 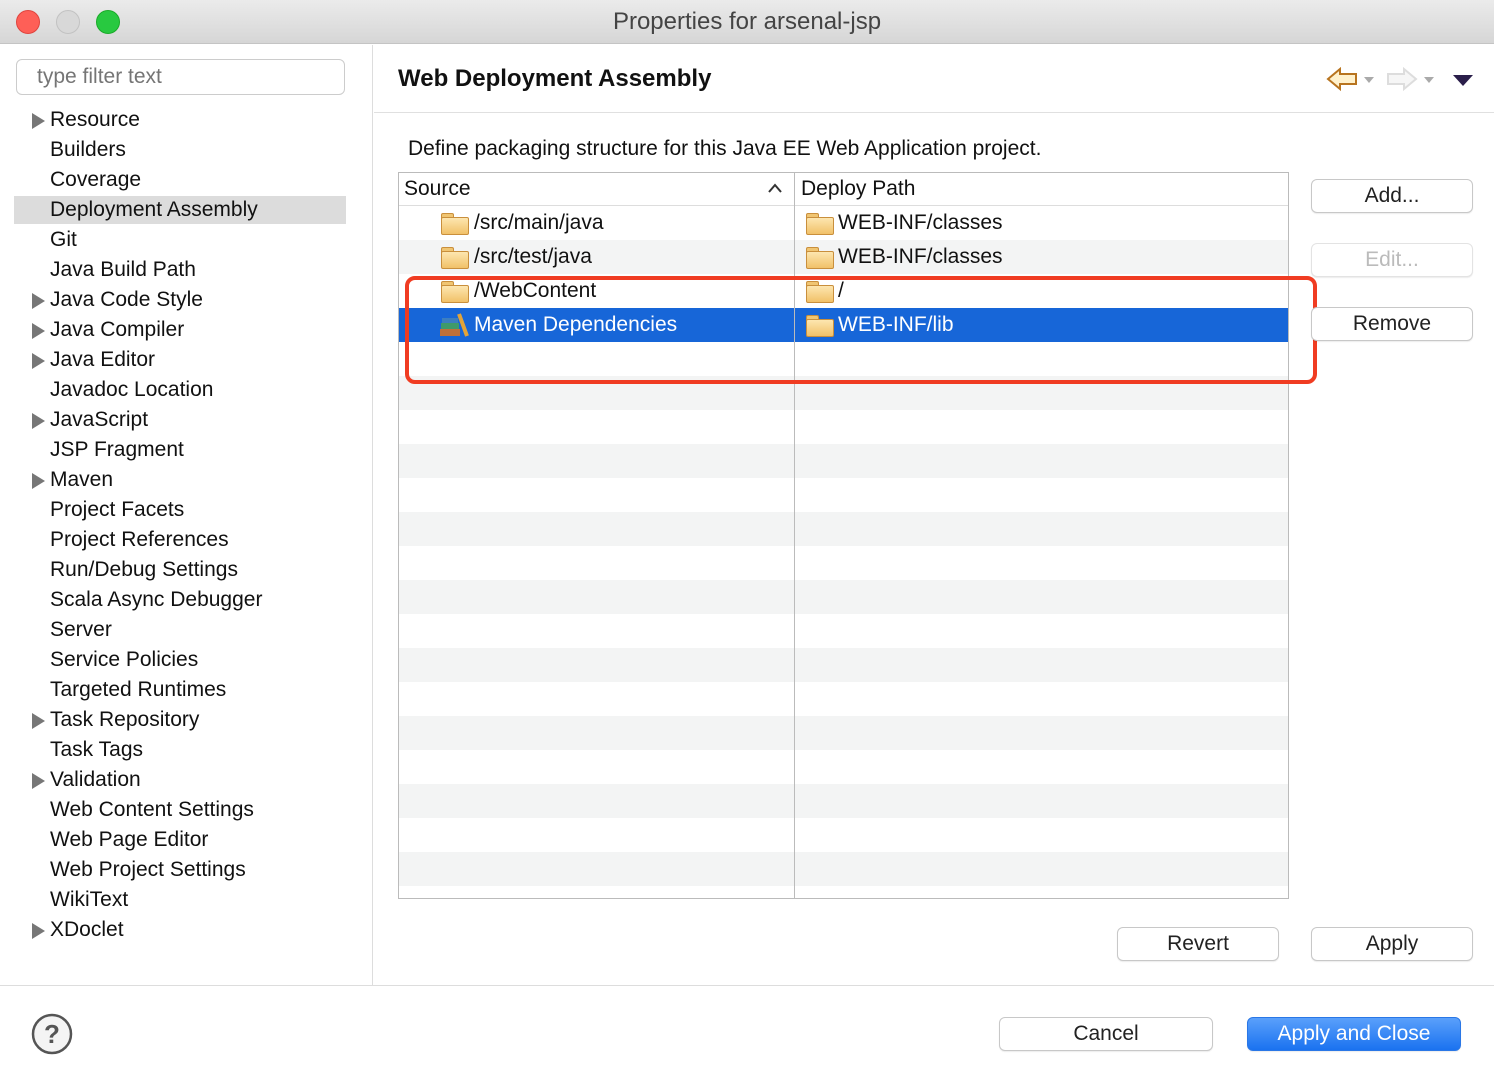 I want to click on sidebar-item: Git, so click(x=180, y=240).